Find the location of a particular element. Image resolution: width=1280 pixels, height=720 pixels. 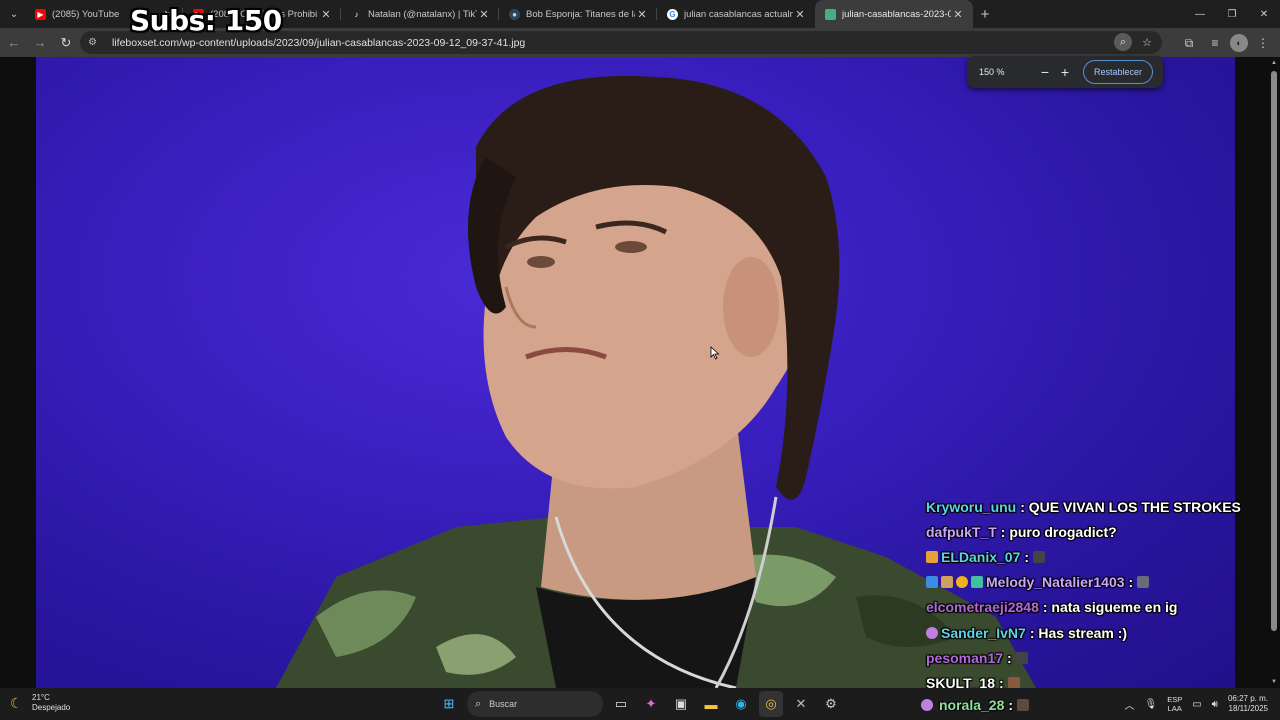

chat-username: ELDanix_07 is located at coordinates (981, 556).